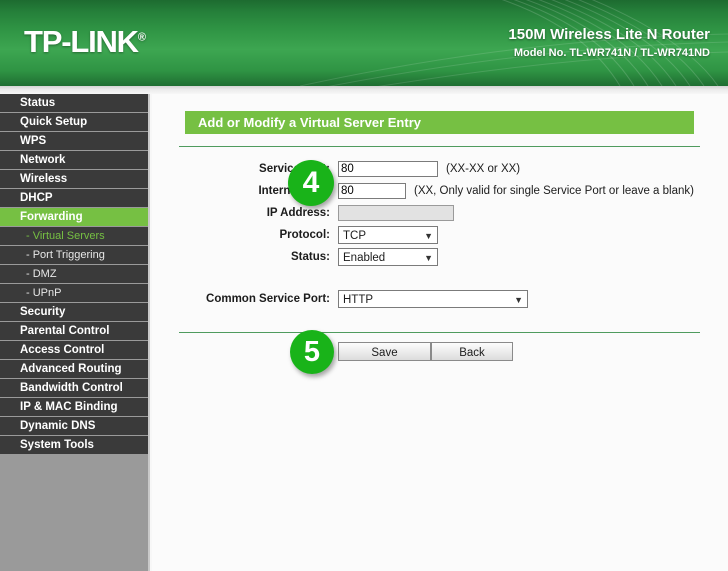 The width and height of the screenshot is (728, 571). Describe the element at coordinates (310, 257) in the screenshot. I see `status-label: Status:` at that location.